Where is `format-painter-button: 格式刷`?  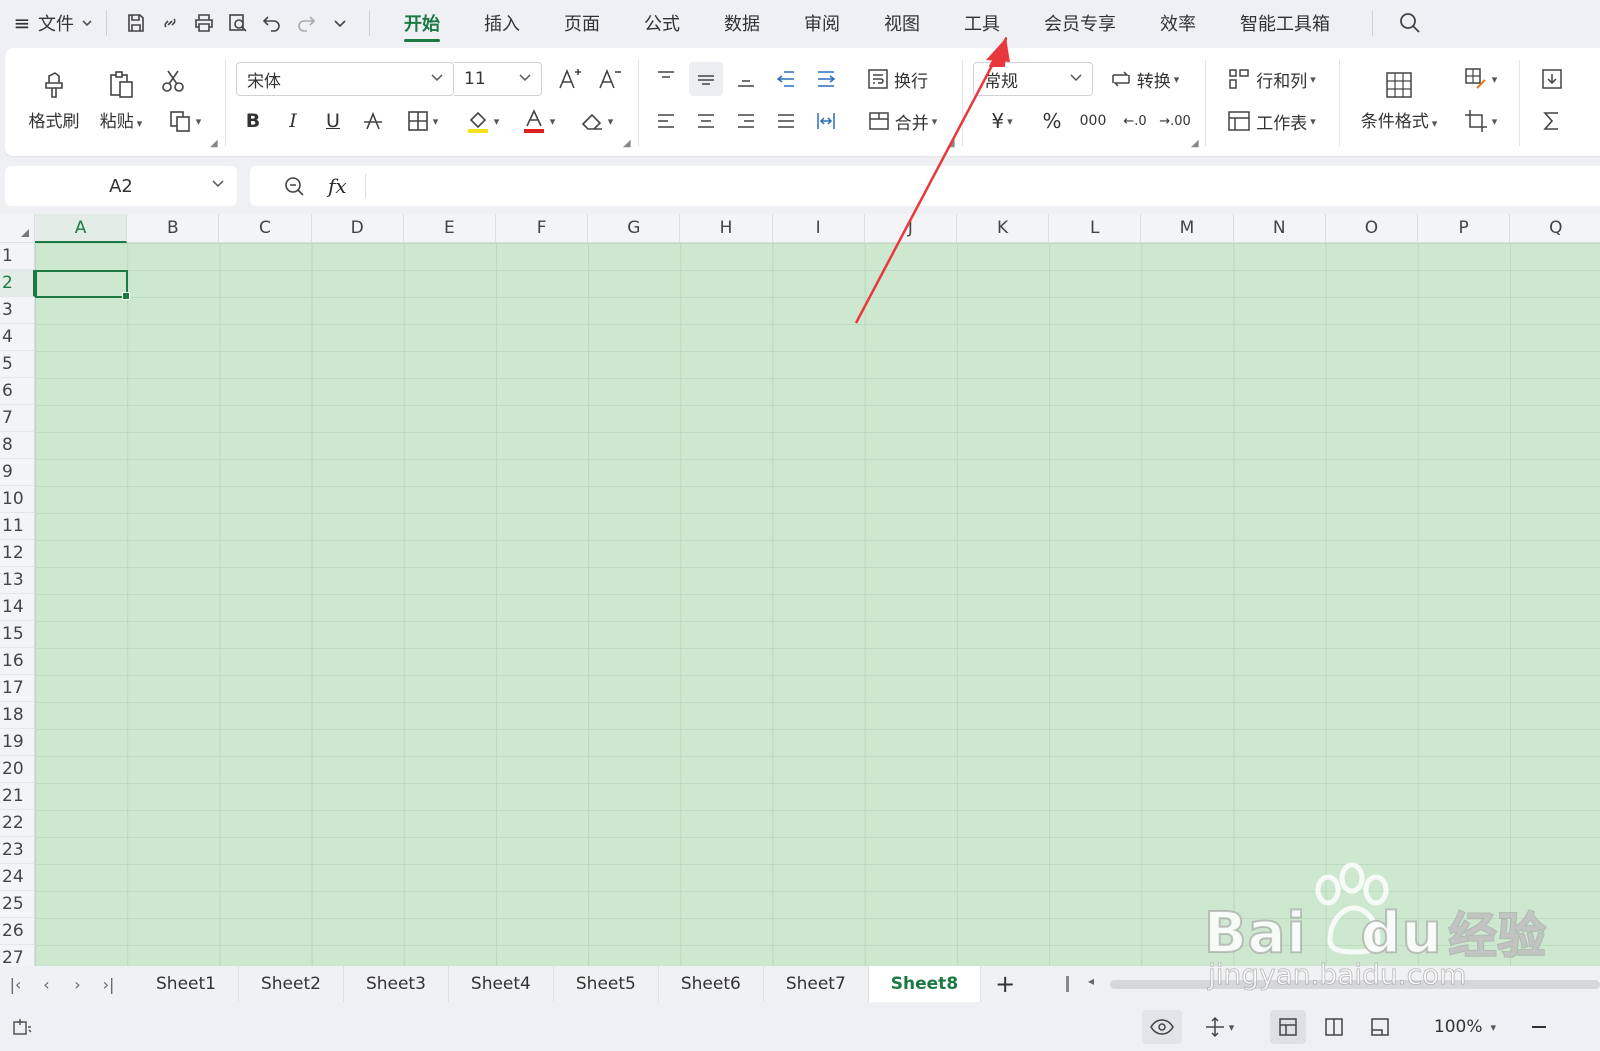 format-painter-button: 格式刷 is located at coordinates (54, 100).